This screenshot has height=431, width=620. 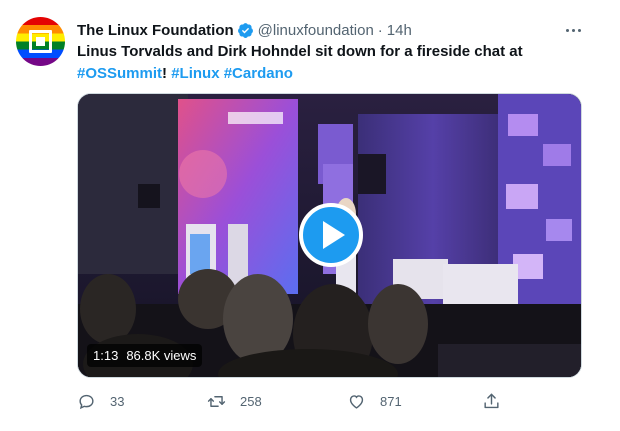 What do you see at coordinates (258, 73) in the screenshot?
I see `hashtag-cardano: #Cardano` at bounding box center [258, 73].